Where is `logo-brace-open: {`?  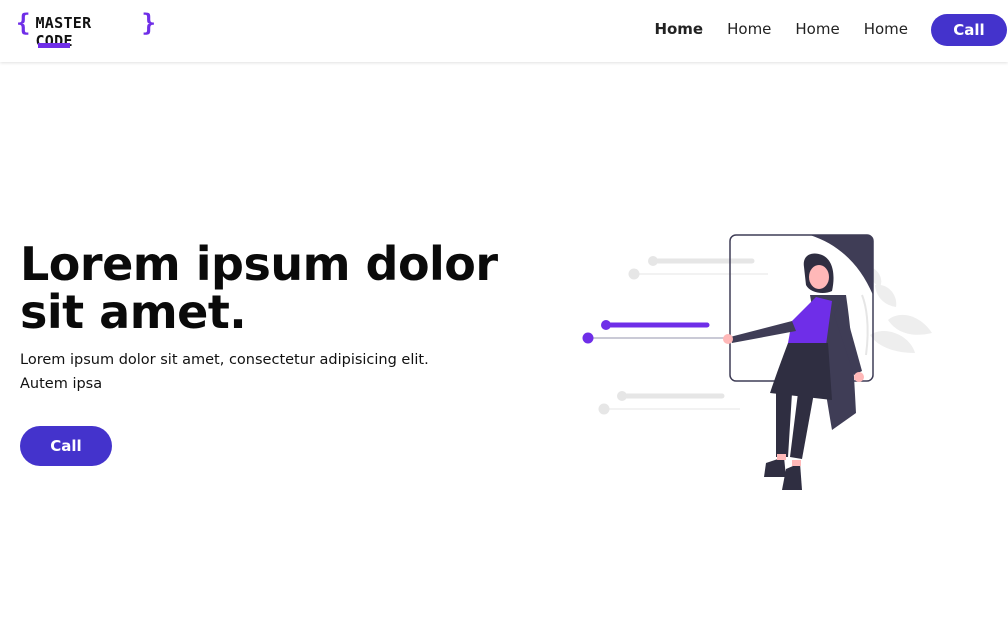
logo-brace-open: { is located at coordinates (23, 23).